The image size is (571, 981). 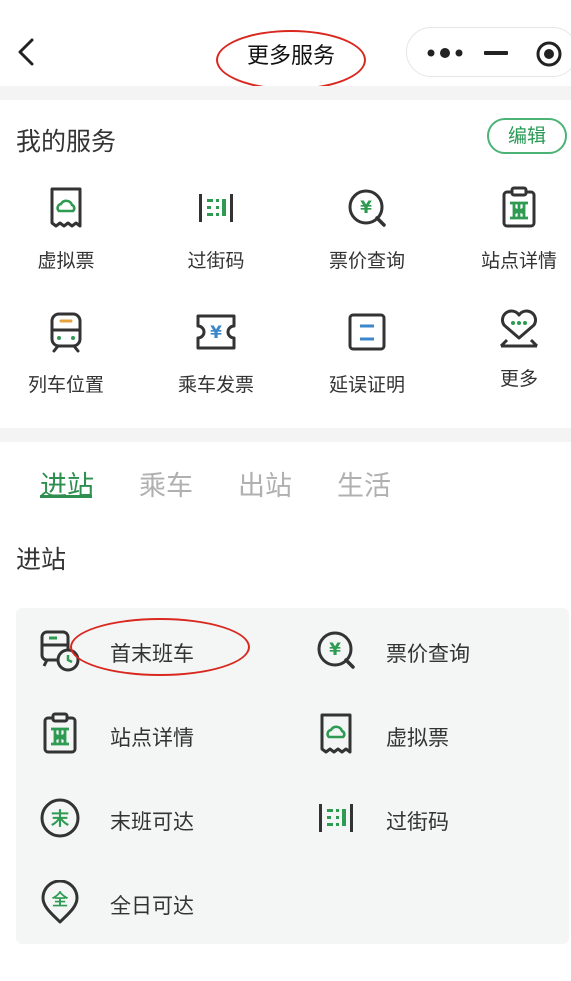 I want to click on item-label: 过街码, so click(x=417, y=822).